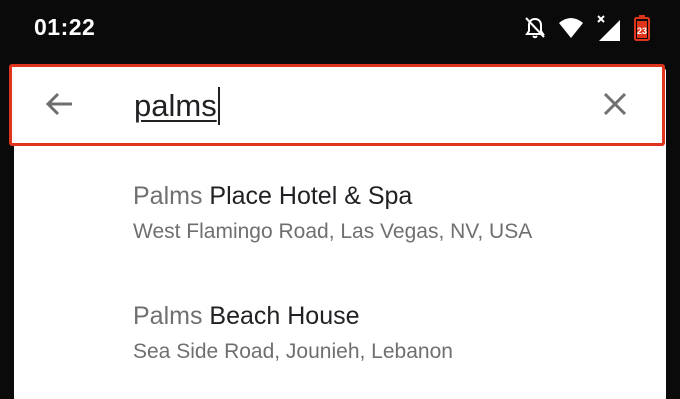 This screenshot has height=399, width=680. I want to click on notifications-off-icon, so click(535, 28).